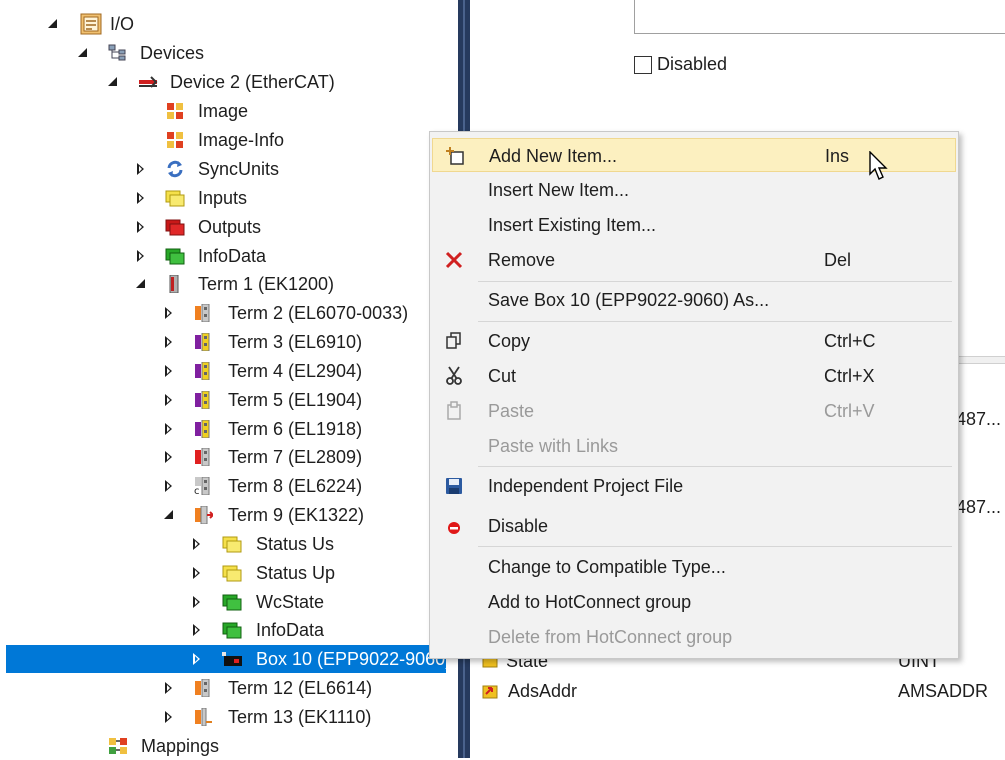 The width and height of the screenshot is (1005, 760). What do you see at coordinates (229, 198) in the screenshot?
I see `tree-item-inputs: Inputs` at bounding box center [229, 198].